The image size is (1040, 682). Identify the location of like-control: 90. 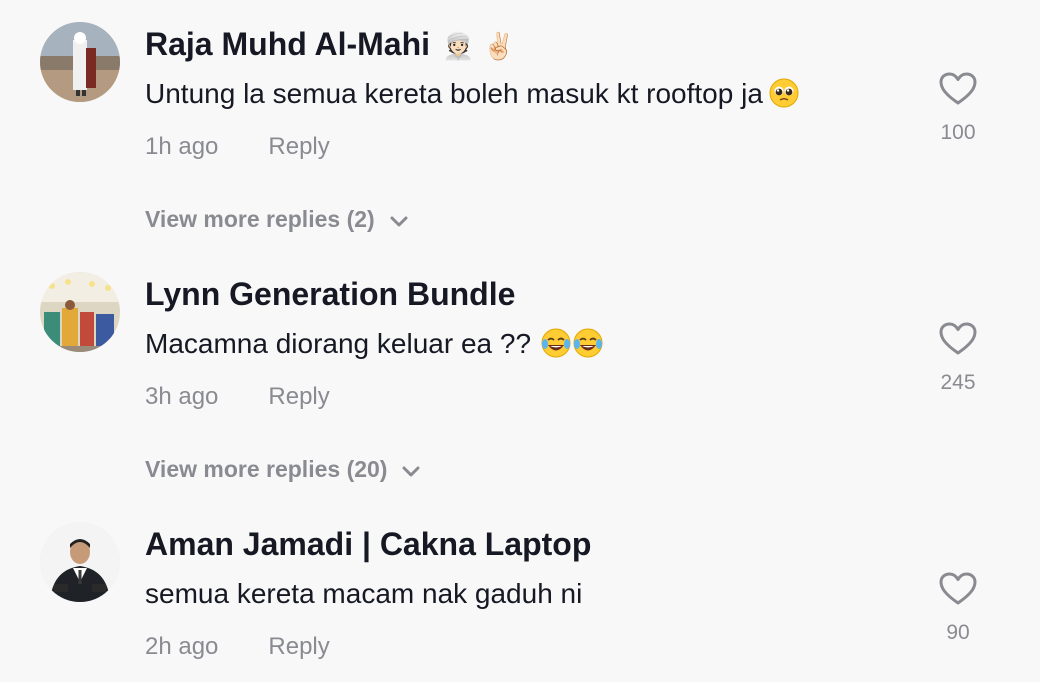
(958, 609).